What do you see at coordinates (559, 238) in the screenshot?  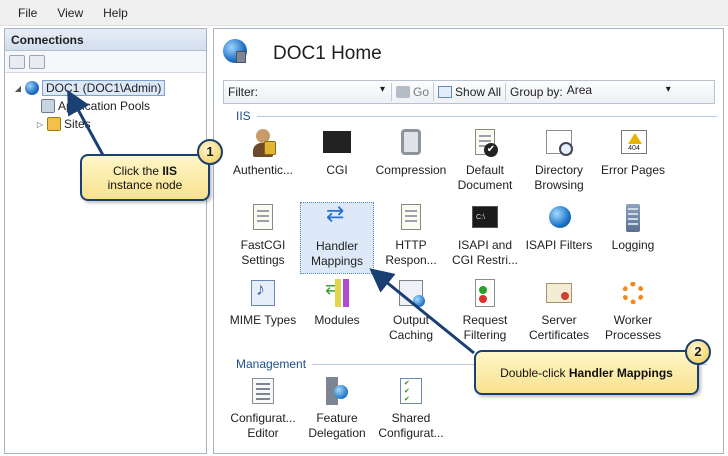 I see `feature-isapi-filters: ISAPI Filters` at bounding box center [559, 238].